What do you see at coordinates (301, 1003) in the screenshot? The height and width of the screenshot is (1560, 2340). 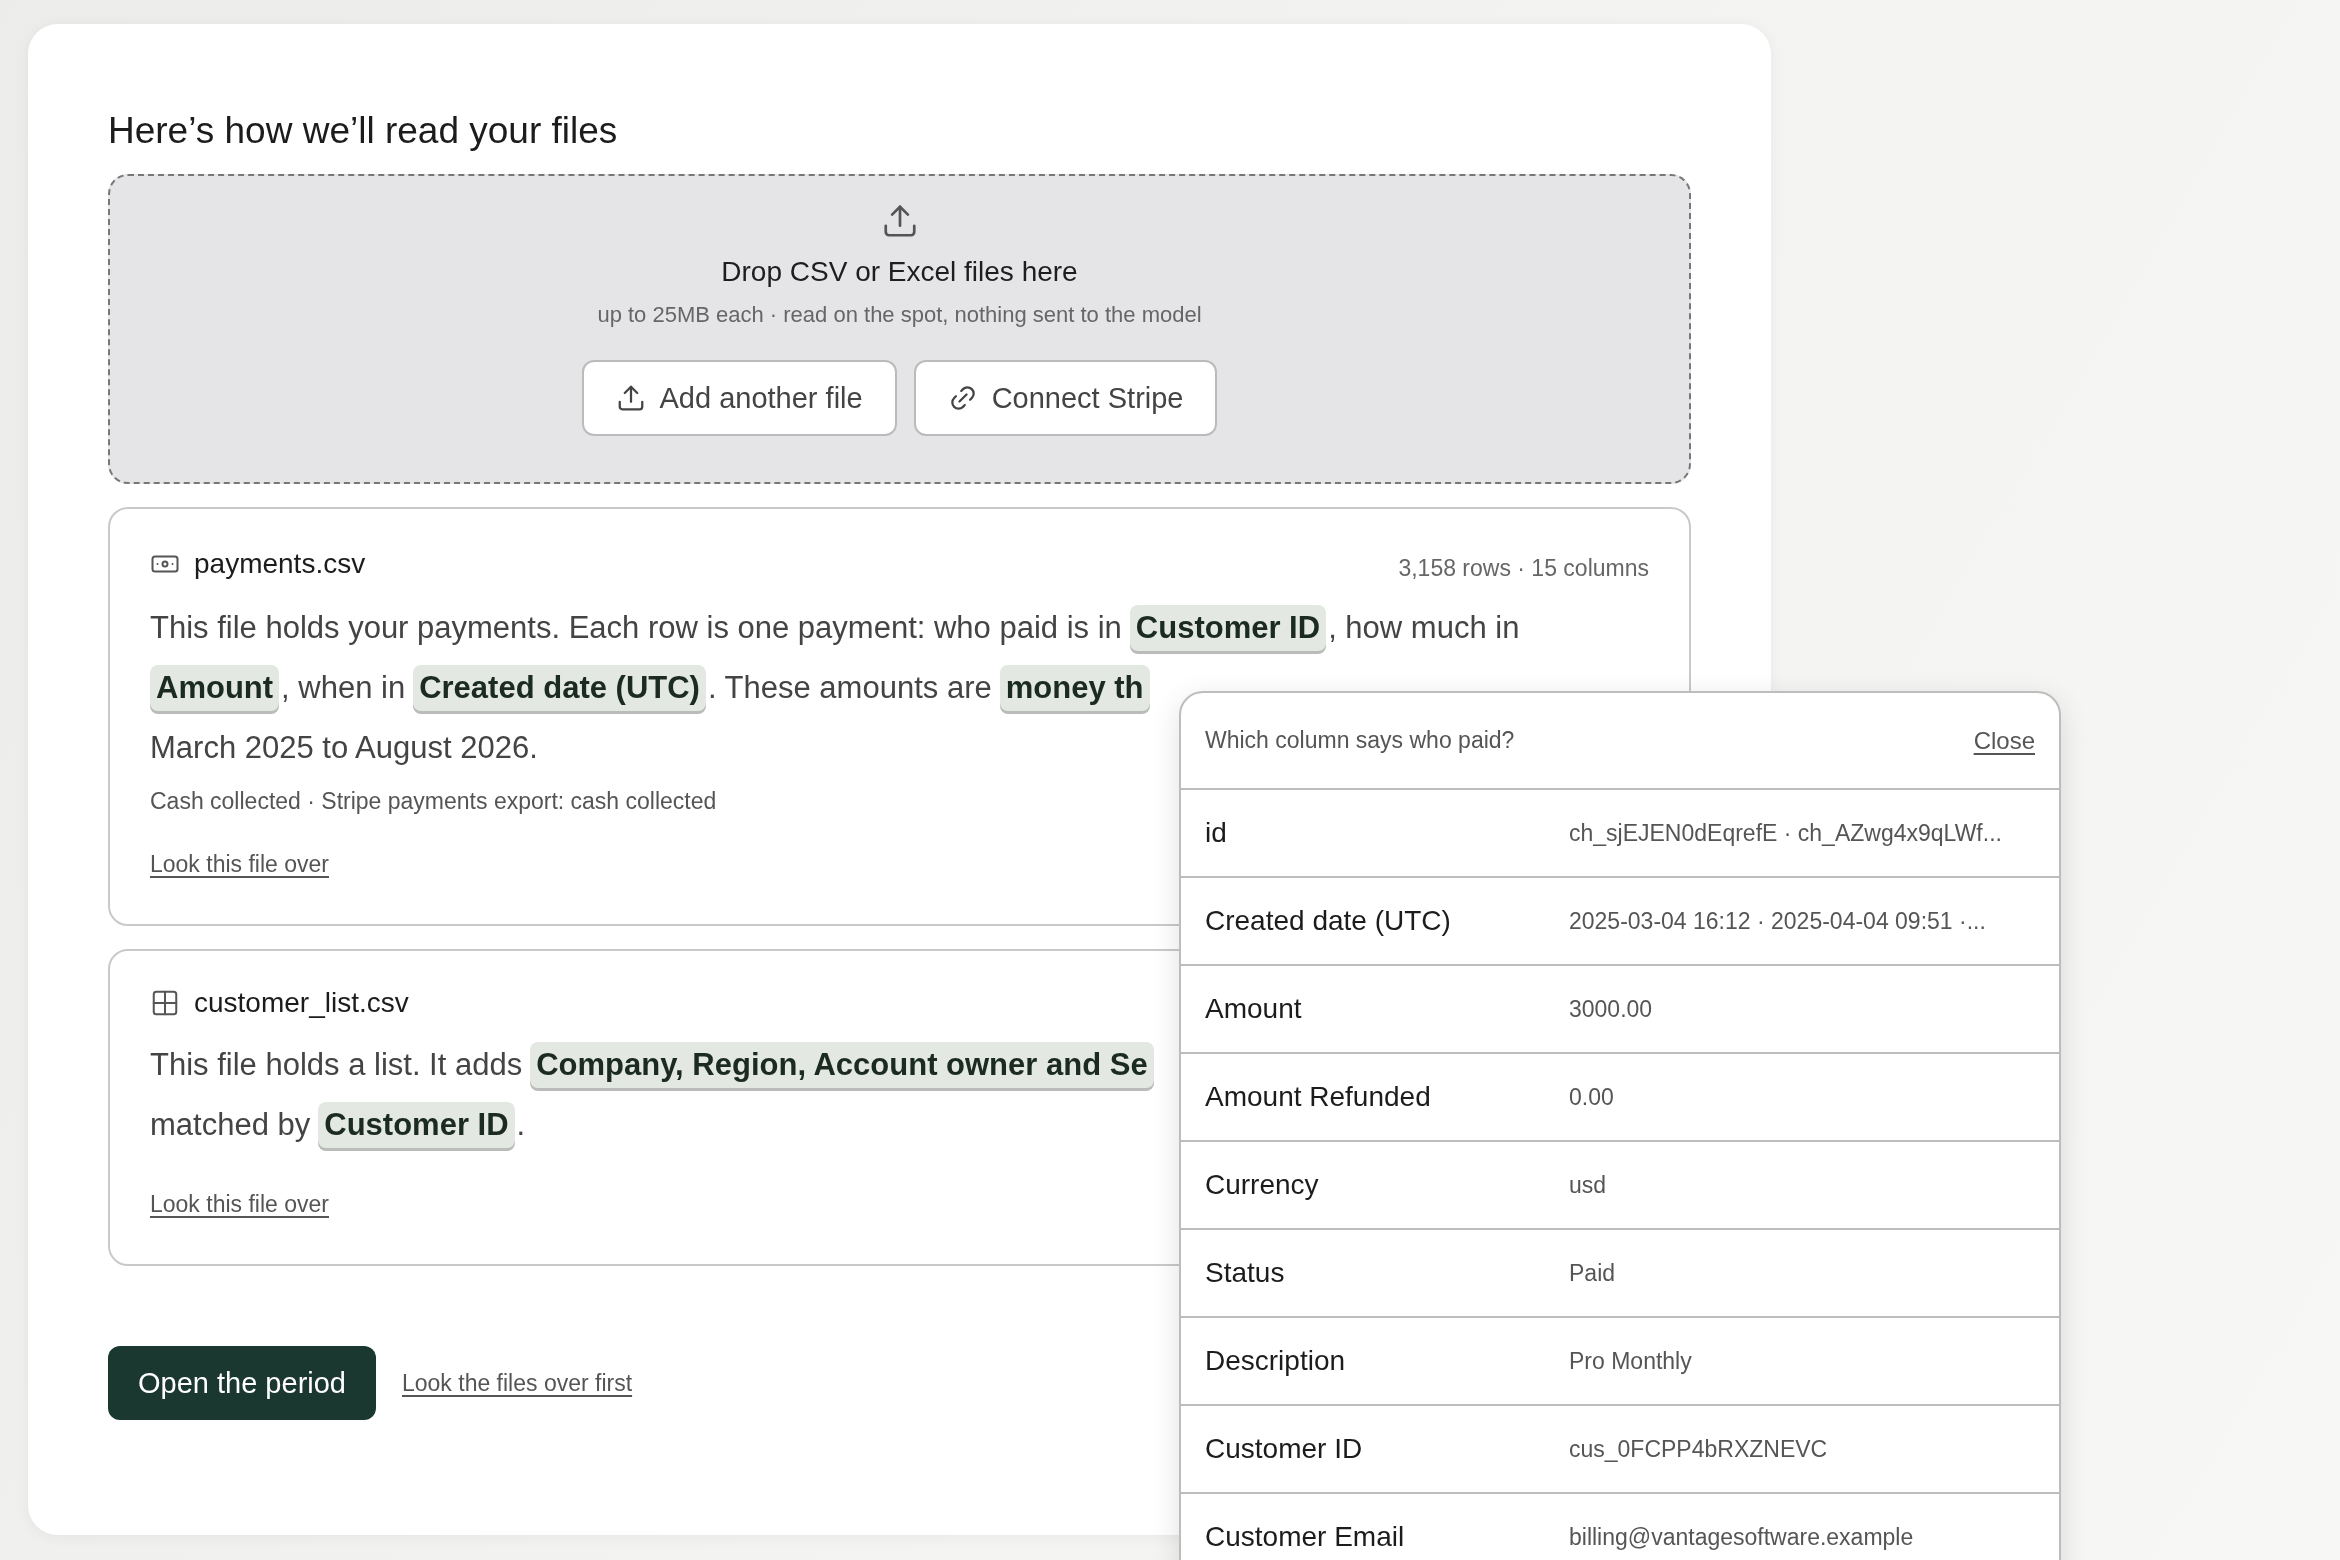 I see `file-name: customer_list.csv` at bounding box center [301, 1003].